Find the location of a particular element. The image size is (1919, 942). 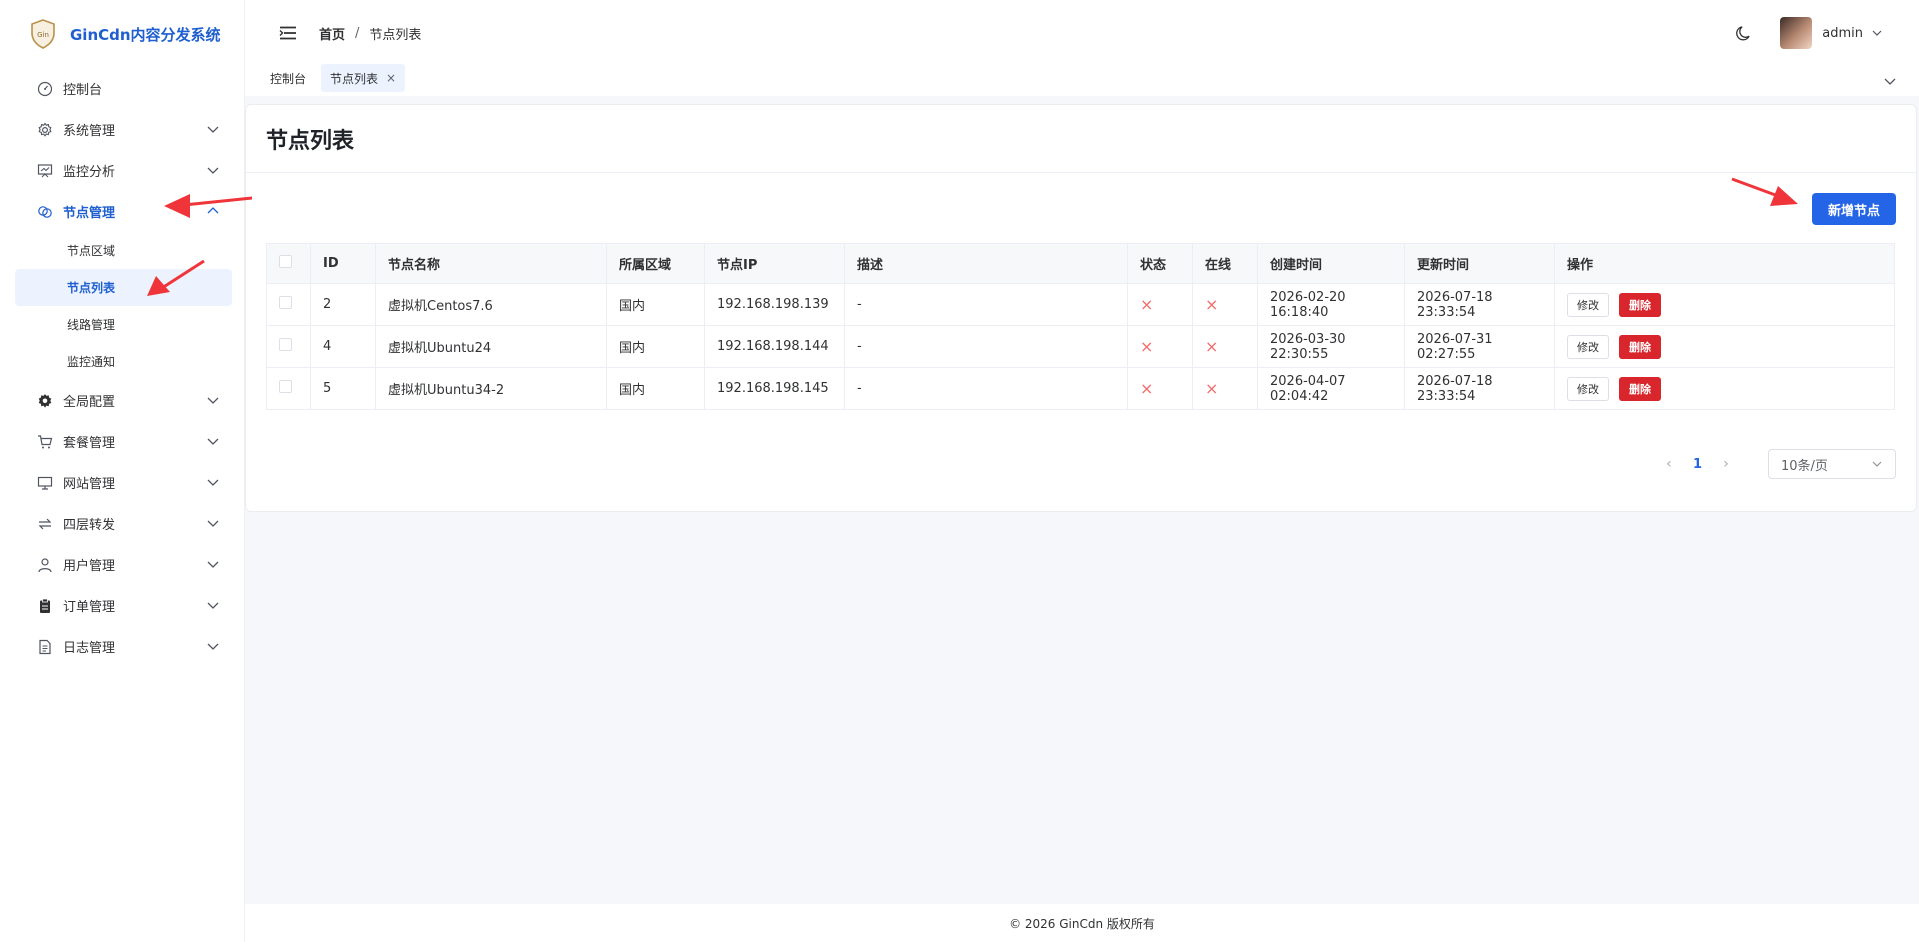

breadcrumb-home: 首页 is located at coordinates (332, 33).